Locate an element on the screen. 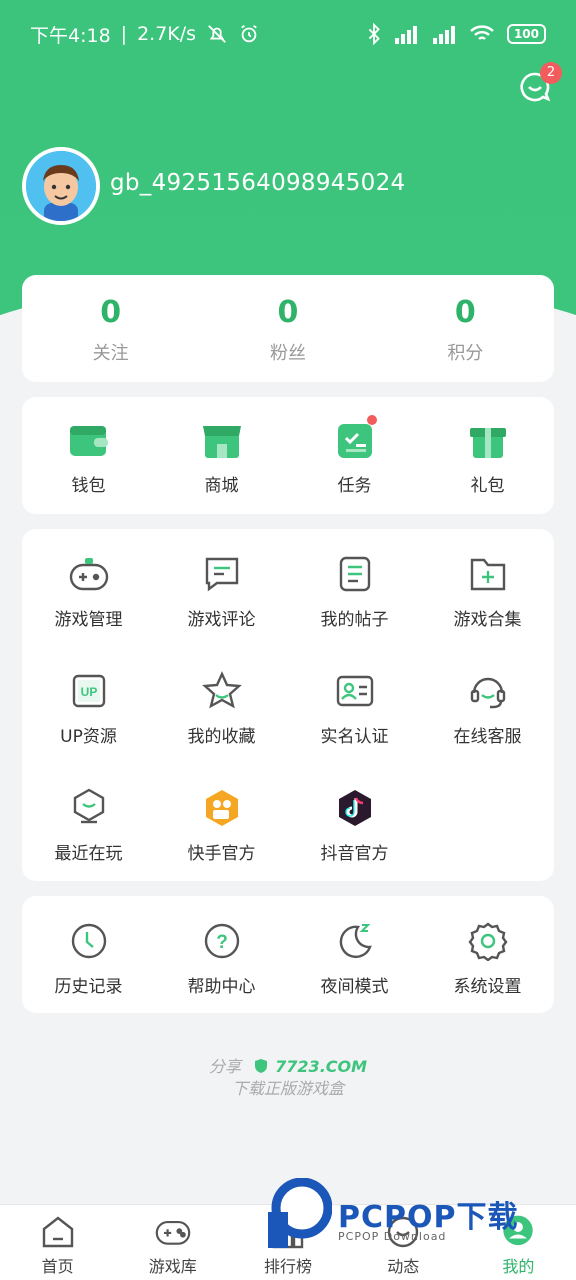 The width and height of the screenshot is (576, 1280). help-icon-text: ? is located at coordinates (222, 942).